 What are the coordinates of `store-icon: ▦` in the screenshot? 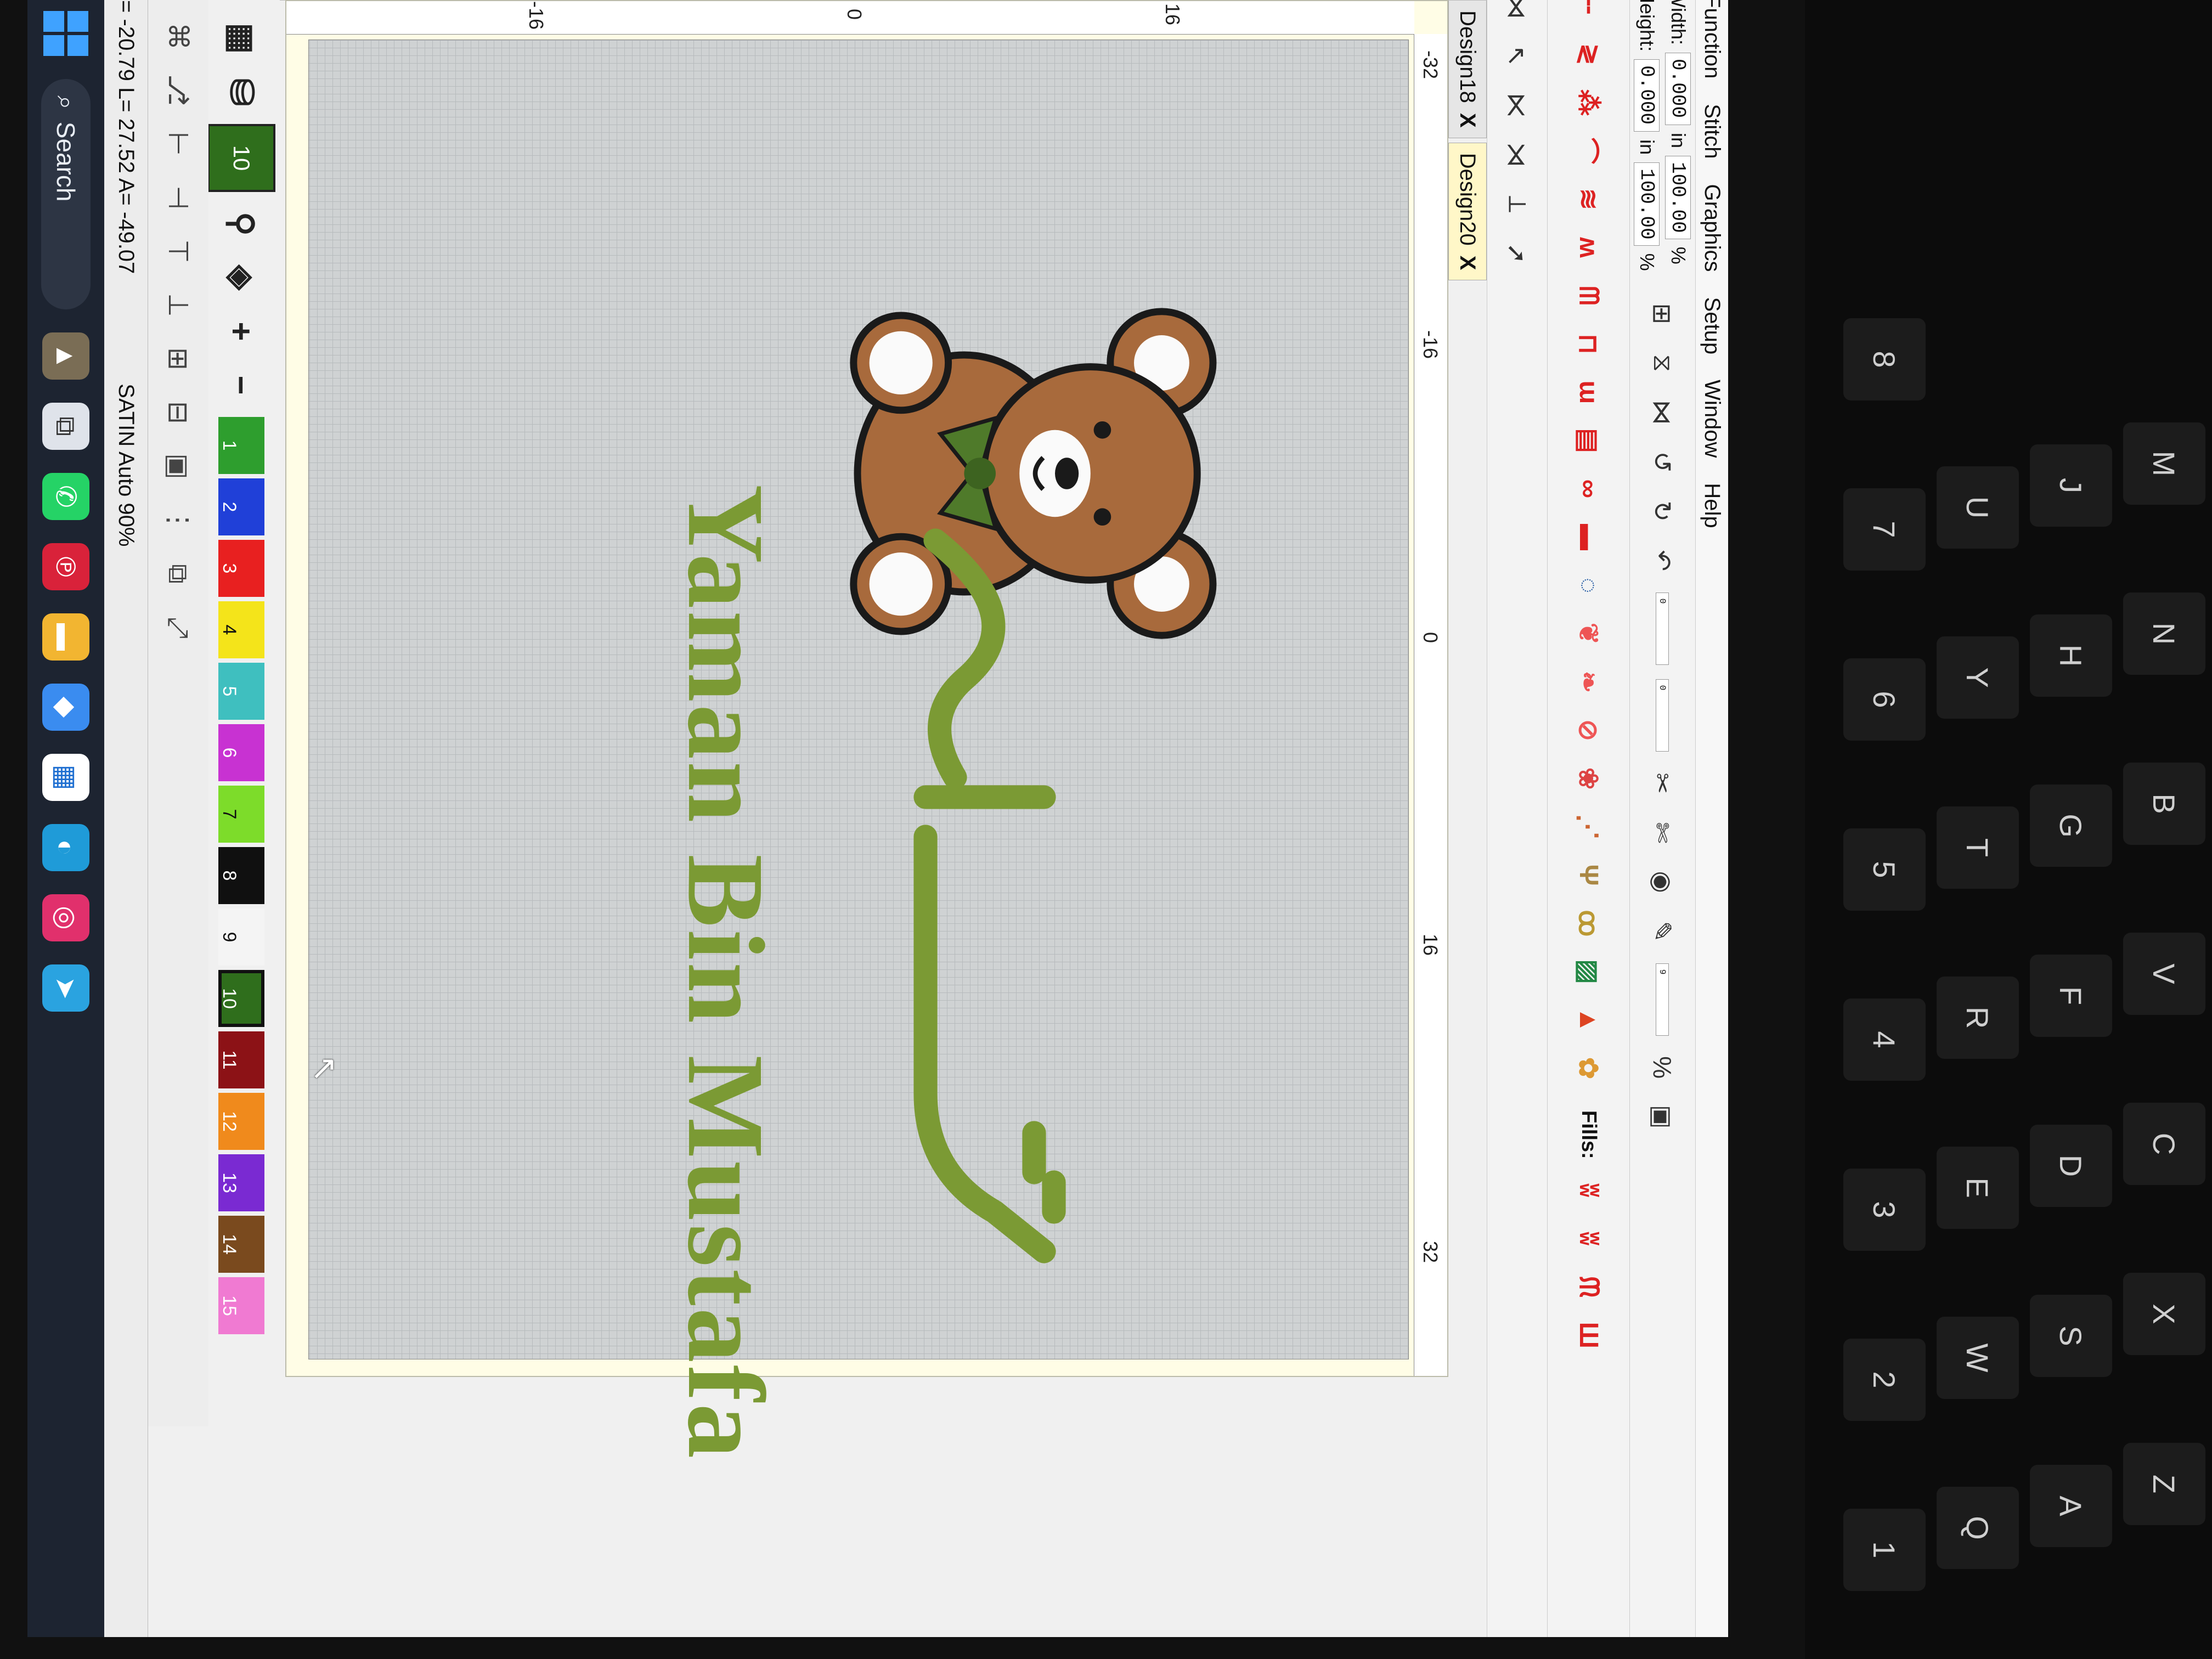 It's located at (65, 778).